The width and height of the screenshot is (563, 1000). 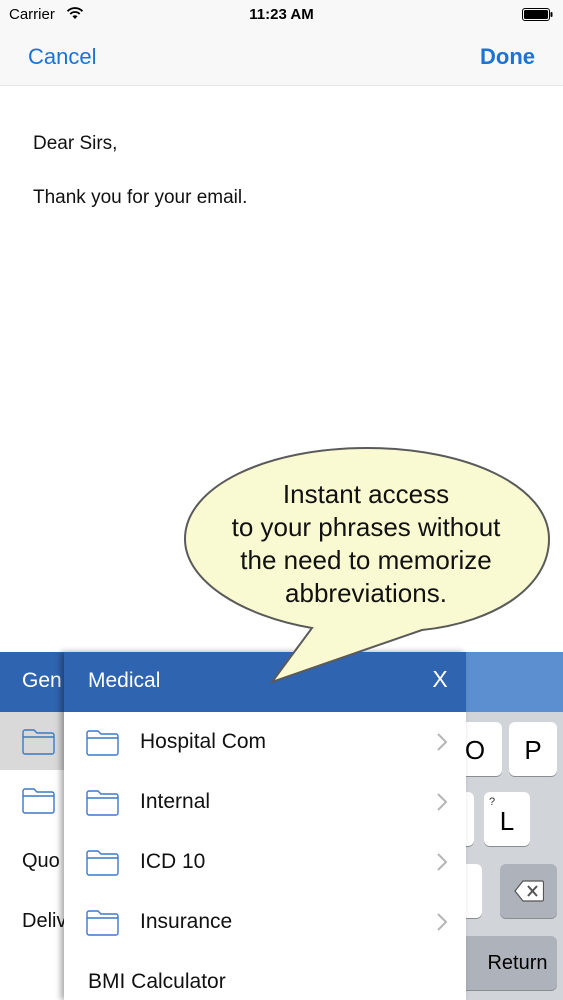 What do you see at coordinates (265, 922) in the screenshot?
I see `list-item-insurance: Insurance` at bounding box center [265, 922].